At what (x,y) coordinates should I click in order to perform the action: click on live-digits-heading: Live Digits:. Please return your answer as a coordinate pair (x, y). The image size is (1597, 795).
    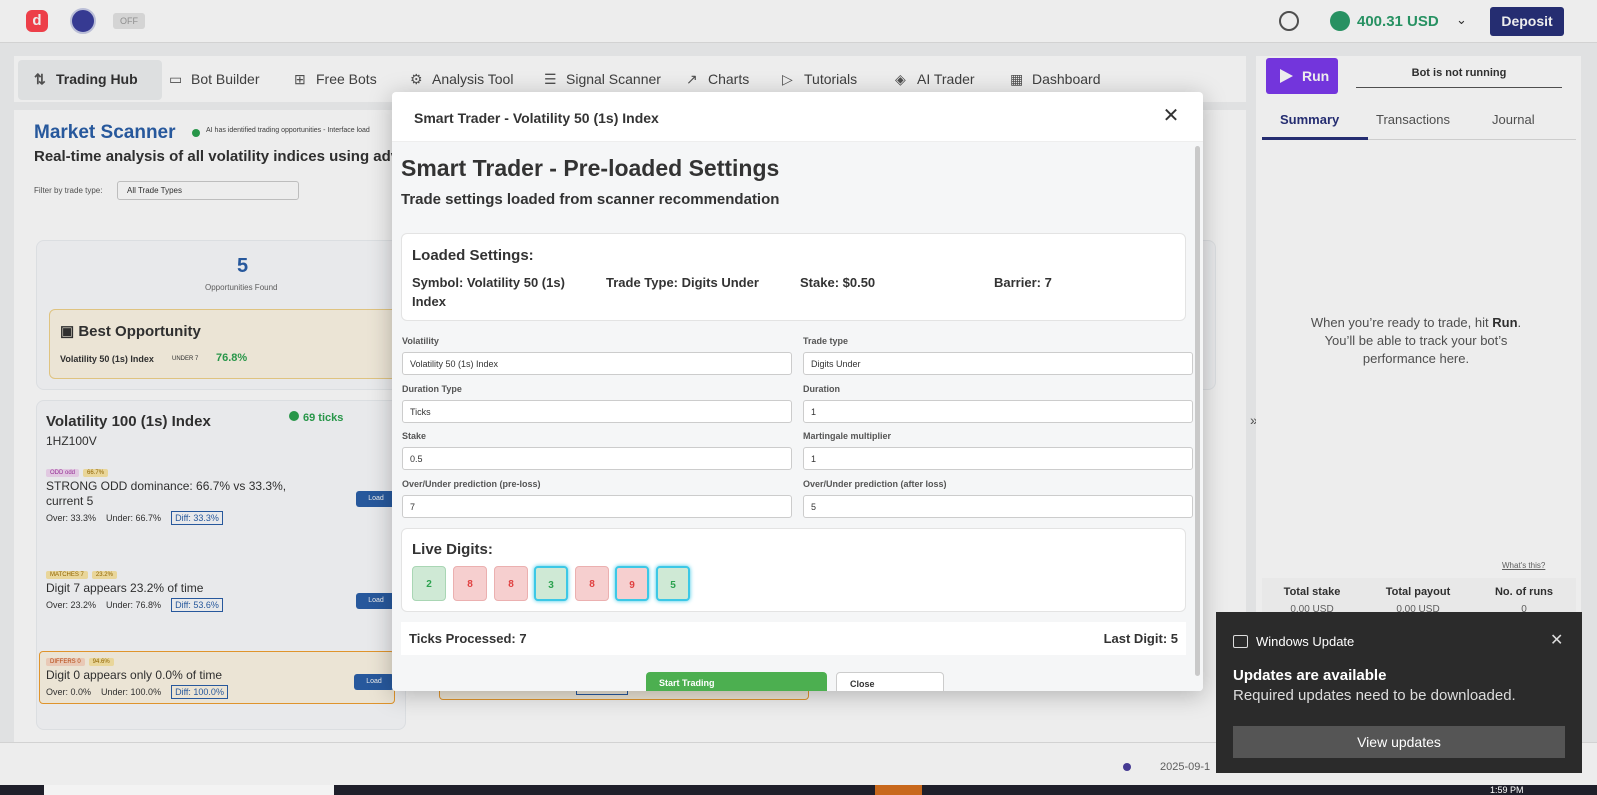
    Looking at the image, I should click on (452, 549).